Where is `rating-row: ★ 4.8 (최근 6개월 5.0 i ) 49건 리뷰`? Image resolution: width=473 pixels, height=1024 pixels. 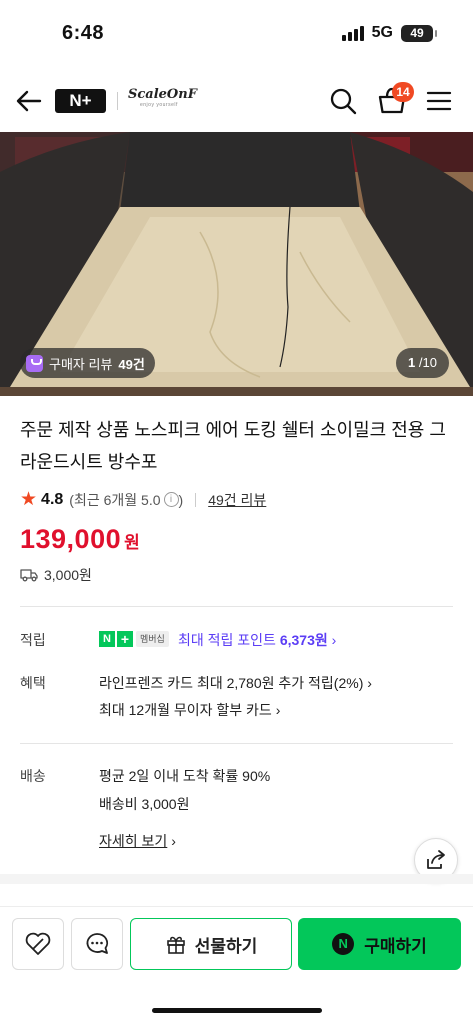 rating-row: ★ 4.8 (최근 6개월 5.0 i ) 49건 리뷰 is located at coordinates (143, 499).